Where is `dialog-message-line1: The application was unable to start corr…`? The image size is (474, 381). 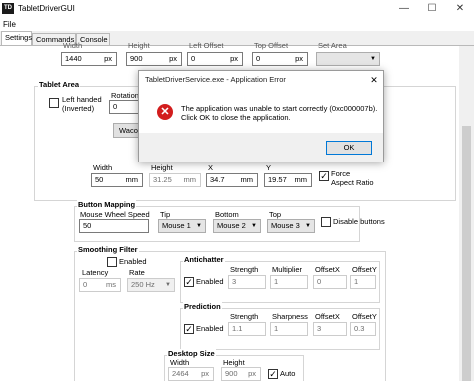 dialog-message-line1: The application was unable to start corr… is located at coordinates (279, 108).